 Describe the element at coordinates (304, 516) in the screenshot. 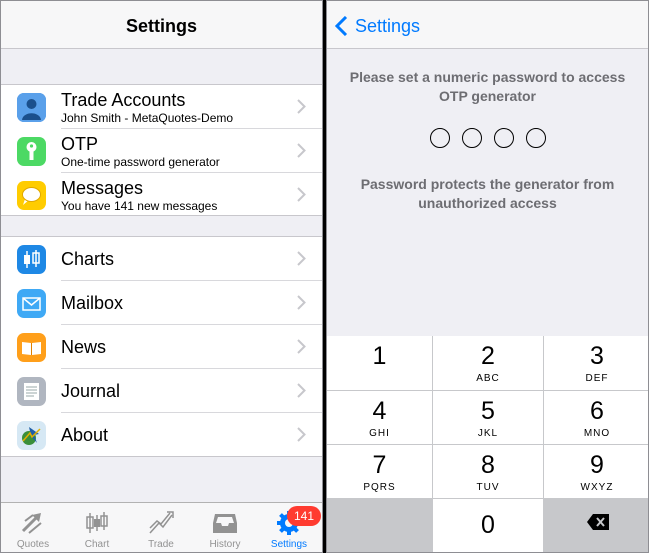

I see `notification-badge: 141` at that location.